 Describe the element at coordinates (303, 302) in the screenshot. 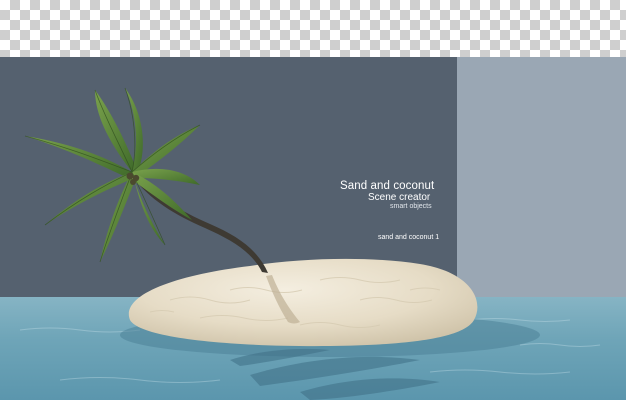

I see `sand-island` at that location.